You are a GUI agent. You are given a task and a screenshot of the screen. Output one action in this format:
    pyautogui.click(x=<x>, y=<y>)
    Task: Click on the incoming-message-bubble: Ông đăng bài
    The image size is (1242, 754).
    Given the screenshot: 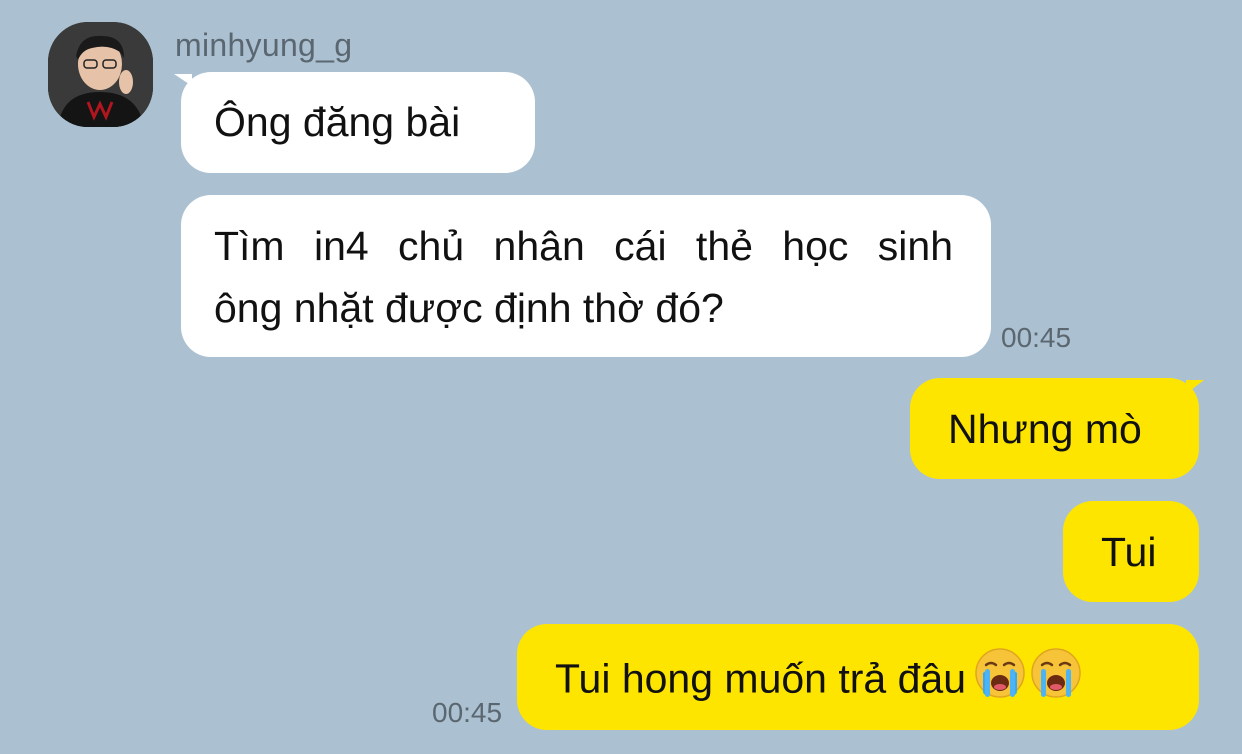 What is the action you would take?
    pyautogui.click(x=358, y=122)
    